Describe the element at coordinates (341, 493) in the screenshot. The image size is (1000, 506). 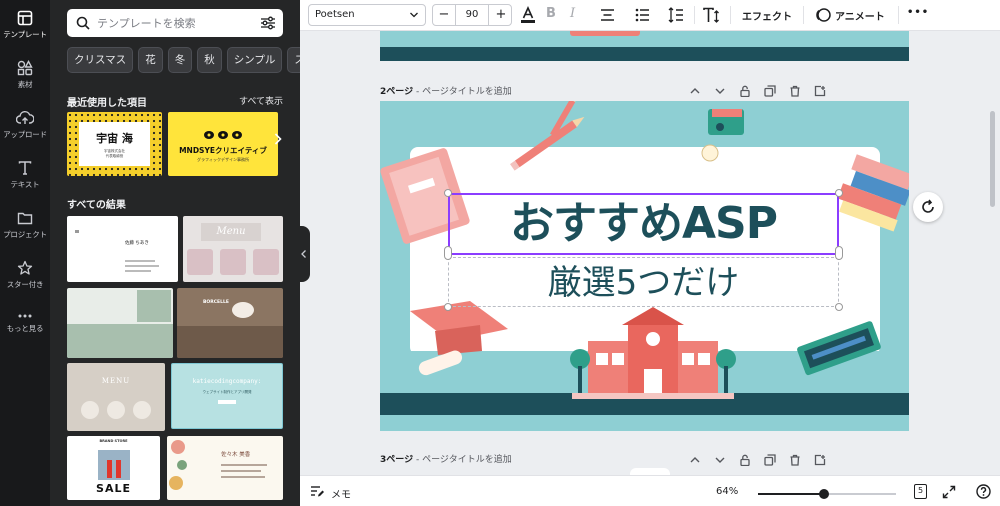
I see `notes-button: メモ` at that location.